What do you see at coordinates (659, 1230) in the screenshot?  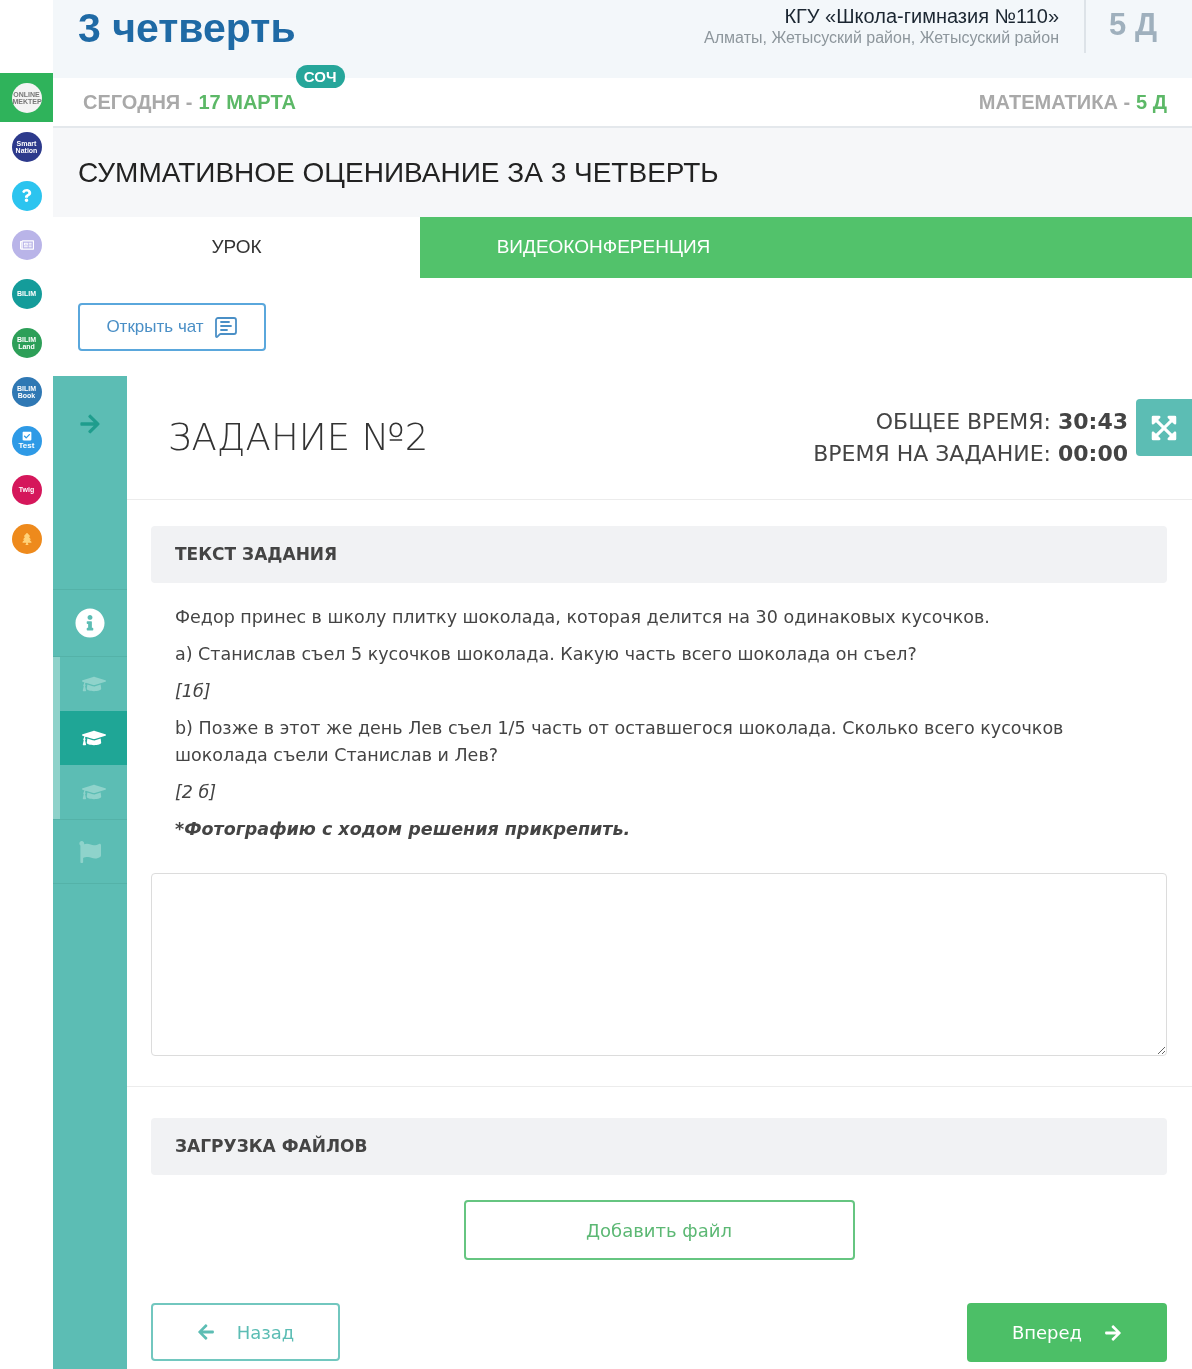 I see `add-file-button: Добавить файл` at bounding box center [659, 1230].